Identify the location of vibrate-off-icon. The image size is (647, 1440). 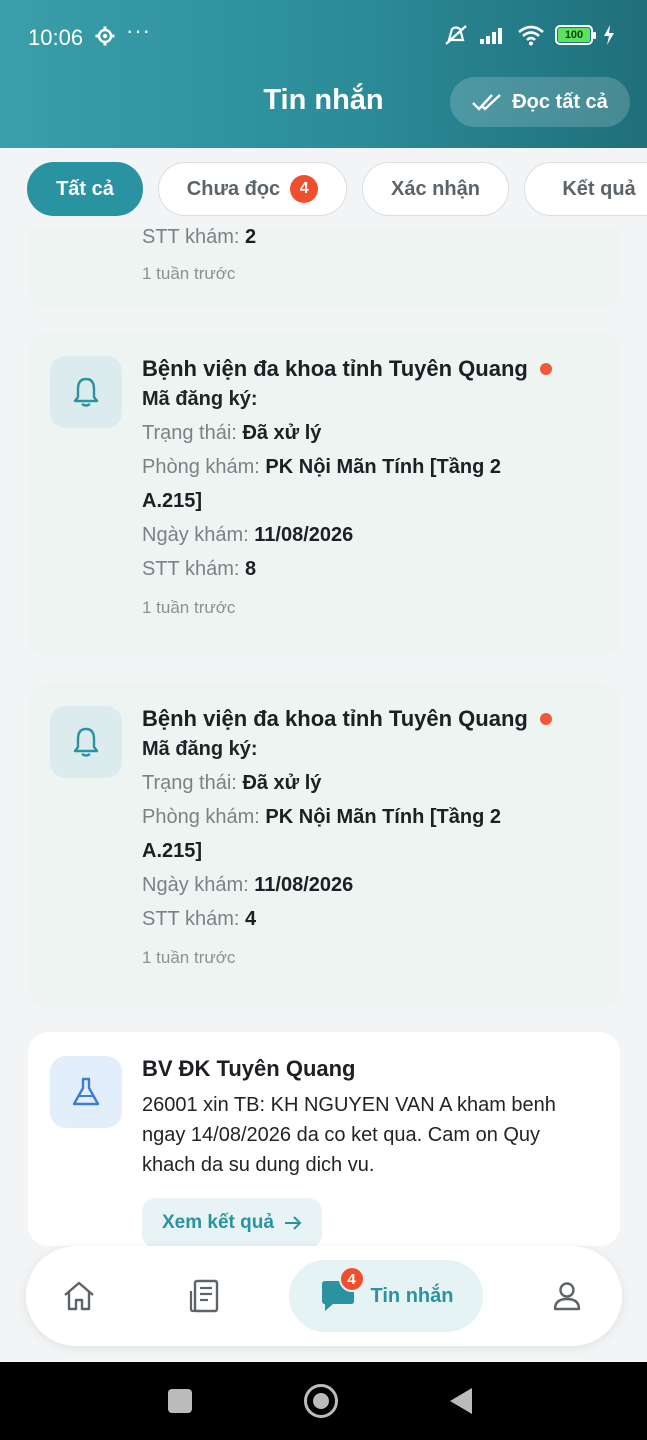
(456, 35).